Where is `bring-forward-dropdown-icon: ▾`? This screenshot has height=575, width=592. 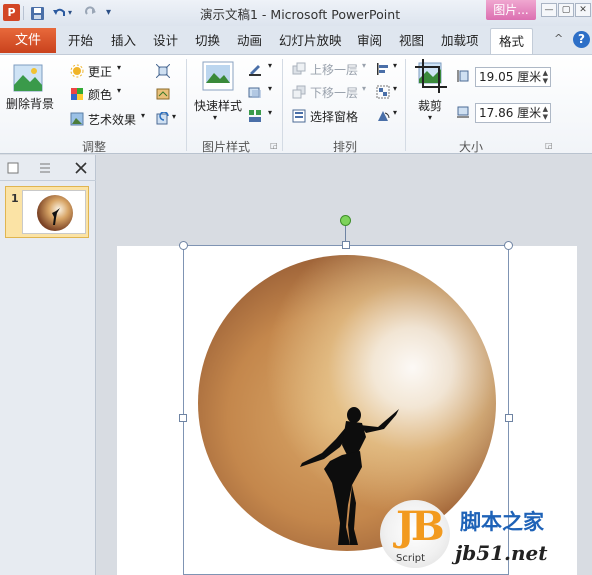
bring-forward-dropdown-icon: ▾ is located at coordinates (364, 65).